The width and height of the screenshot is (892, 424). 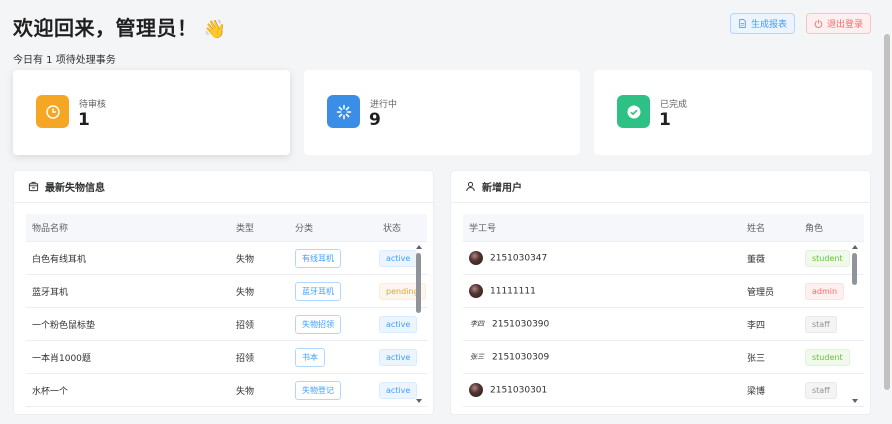 I want to click on stat-value: 9, so click(x=375, y=120).